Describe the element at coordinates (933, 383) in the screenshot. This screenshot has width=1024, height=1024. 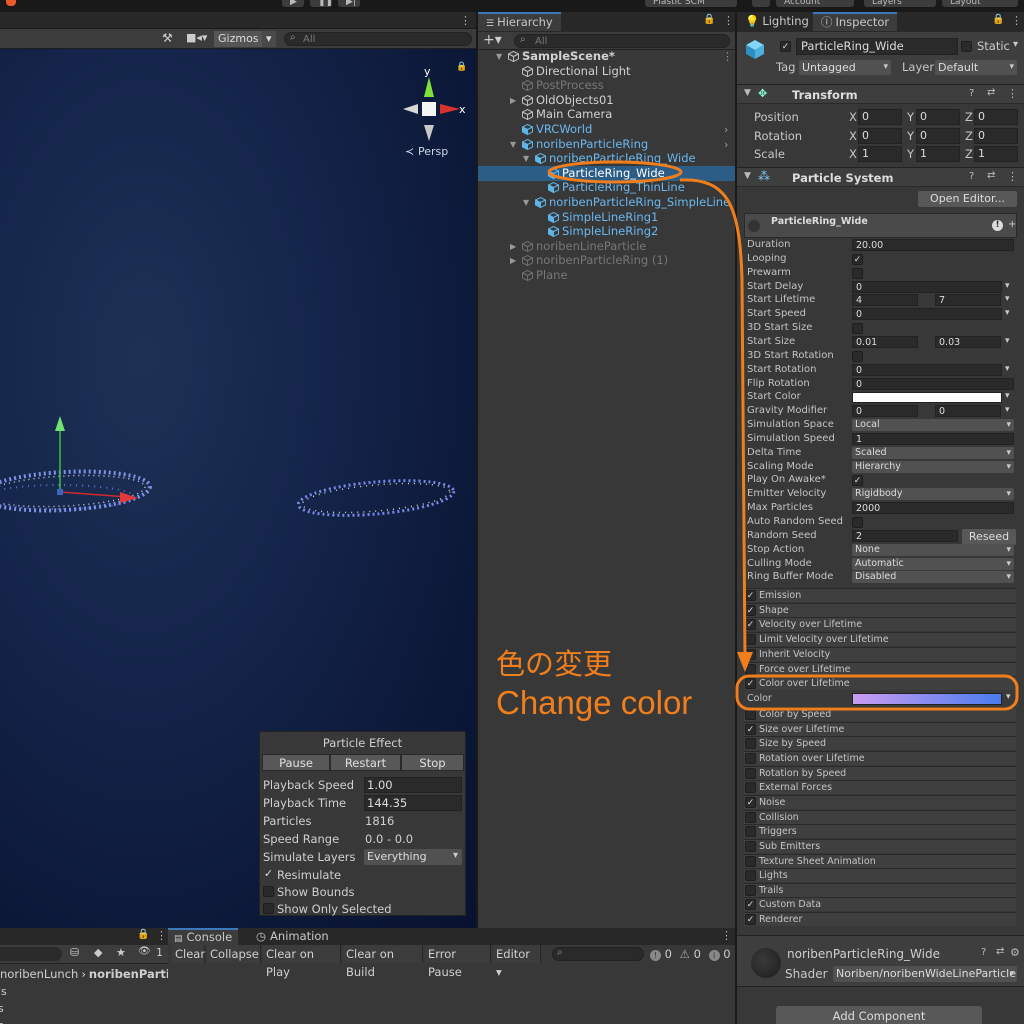
I see `flip-rotation-field: 0` at that location.